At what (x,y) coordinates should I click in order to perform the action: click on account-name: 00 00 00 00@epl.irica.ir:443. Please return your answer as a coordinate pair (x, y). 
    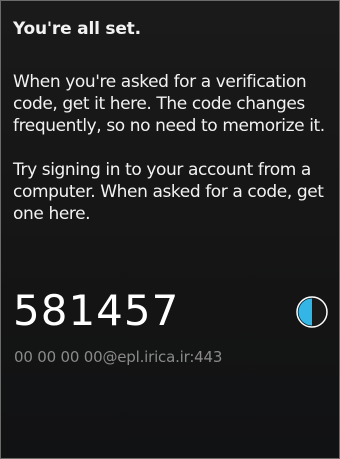
    Looking at the image, I should click on (118, 357).